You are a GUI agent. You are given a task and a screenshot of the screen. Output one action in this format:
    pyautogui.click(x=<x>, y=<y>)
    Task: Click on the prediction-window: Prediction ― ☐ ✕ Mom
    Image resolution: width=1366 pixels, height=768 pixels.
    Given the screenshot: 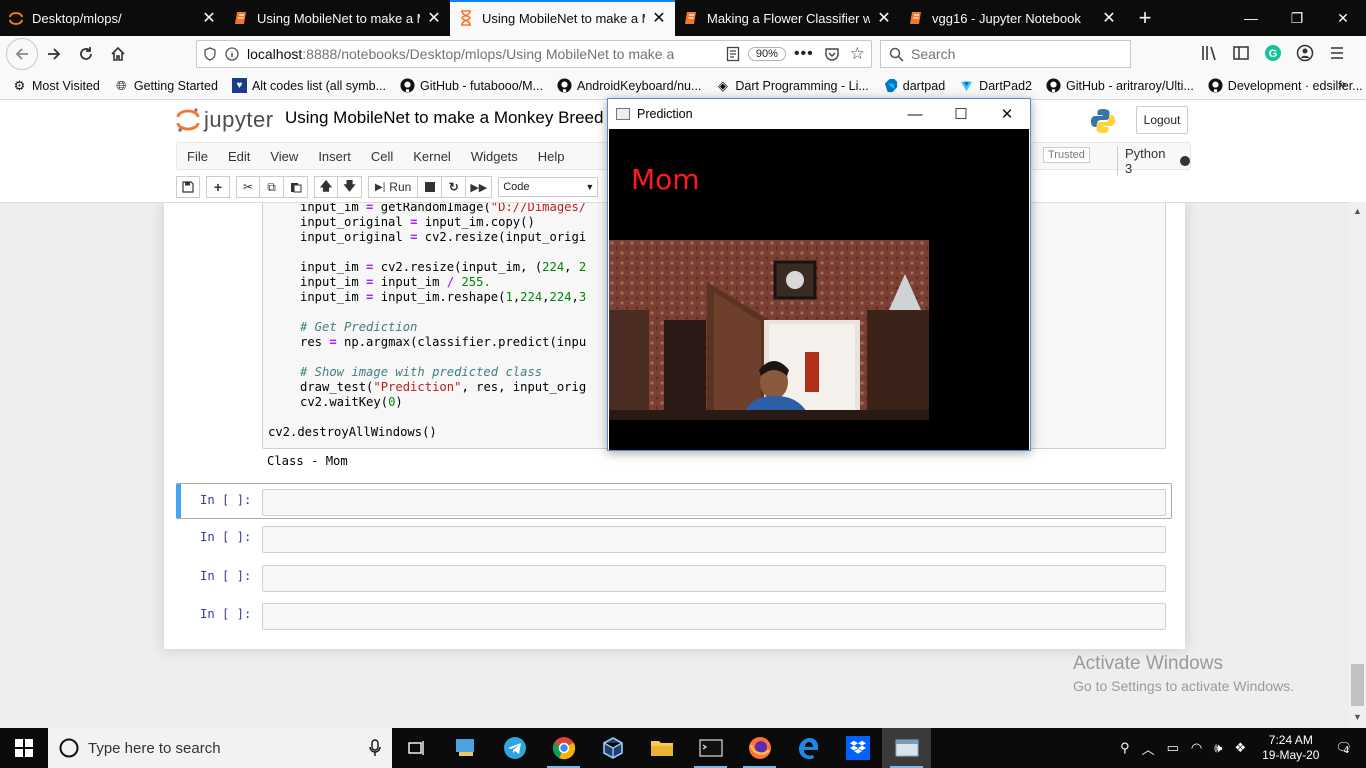 What is the action you would take?
    pyautogui.click(x=819, y=274)
    